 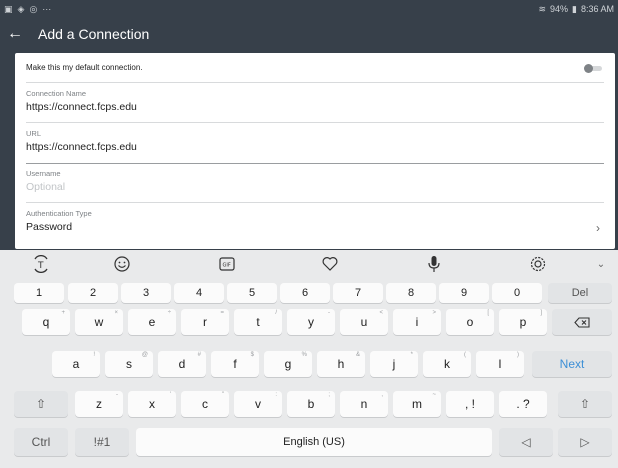 What do you see at coordinates (597, 9) in the screenshot?
I see `clock: 8:36 AM` at bounding box center [597, 9].